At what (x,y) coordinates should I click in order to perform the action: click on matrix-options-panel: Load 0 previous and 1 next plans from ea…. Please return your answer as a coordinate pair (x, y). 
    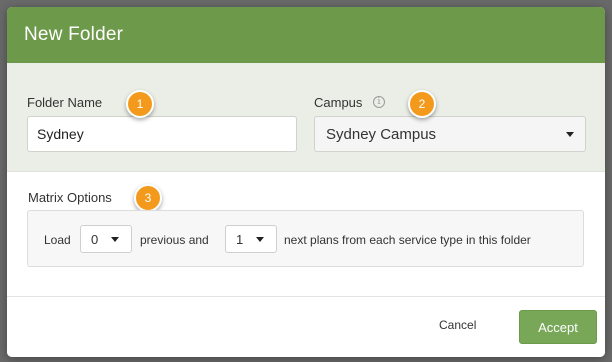
    Looking at the image, I should click on (305, 238).